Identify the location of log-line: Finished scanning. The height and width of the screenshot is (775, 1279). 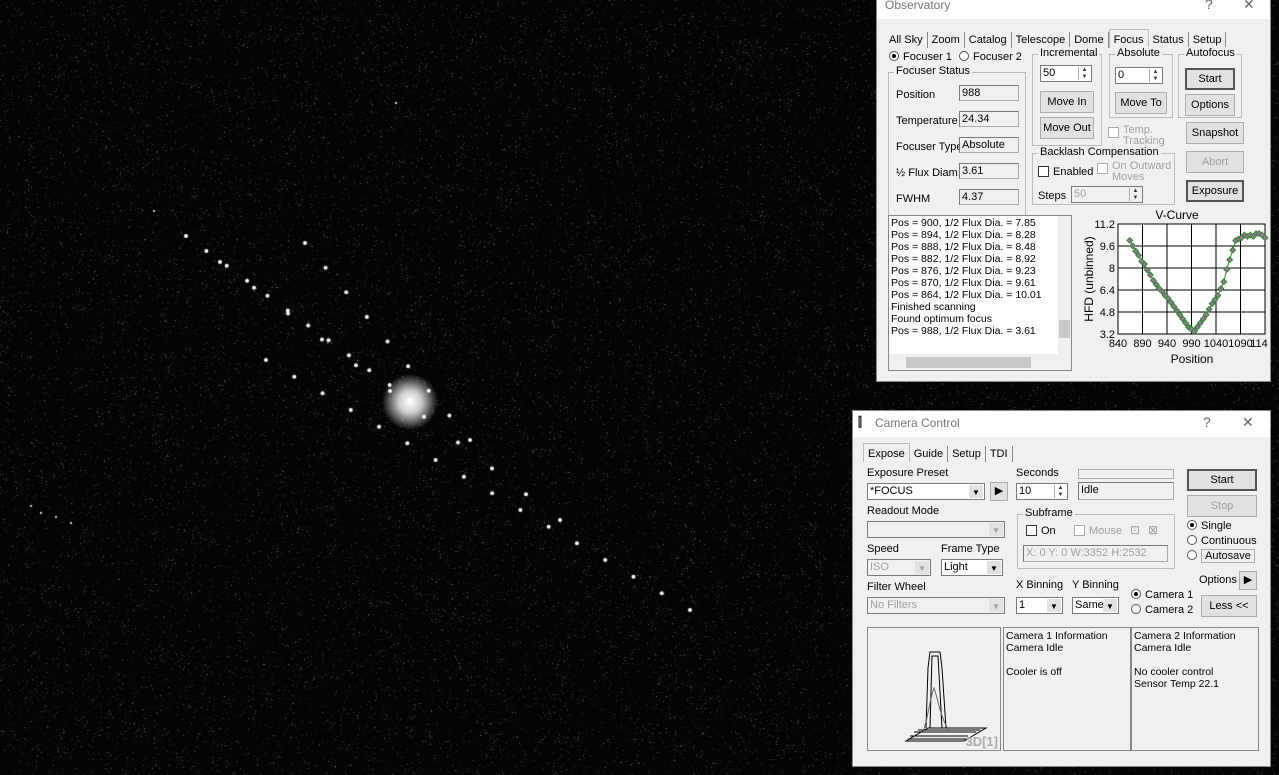
(933, 307).